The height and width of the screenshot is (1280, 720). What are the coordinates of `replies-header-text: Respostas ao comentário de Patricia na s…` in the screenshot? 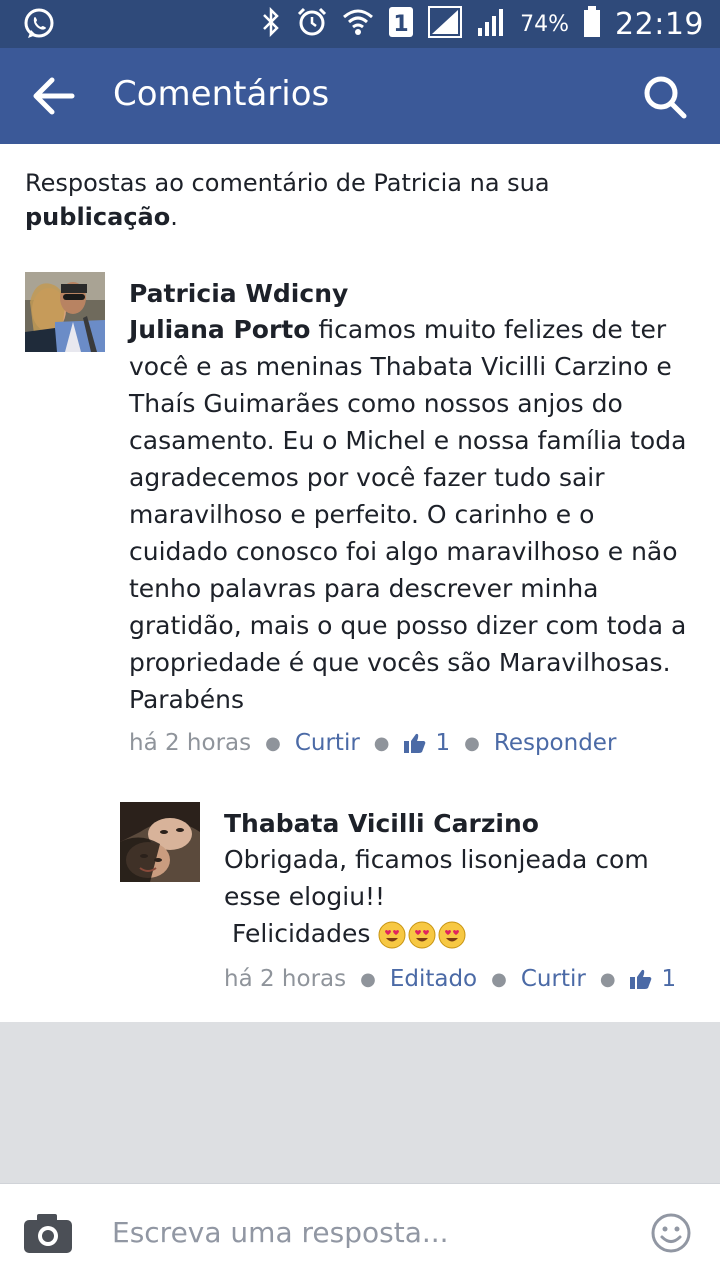 It's located at (287, 183).